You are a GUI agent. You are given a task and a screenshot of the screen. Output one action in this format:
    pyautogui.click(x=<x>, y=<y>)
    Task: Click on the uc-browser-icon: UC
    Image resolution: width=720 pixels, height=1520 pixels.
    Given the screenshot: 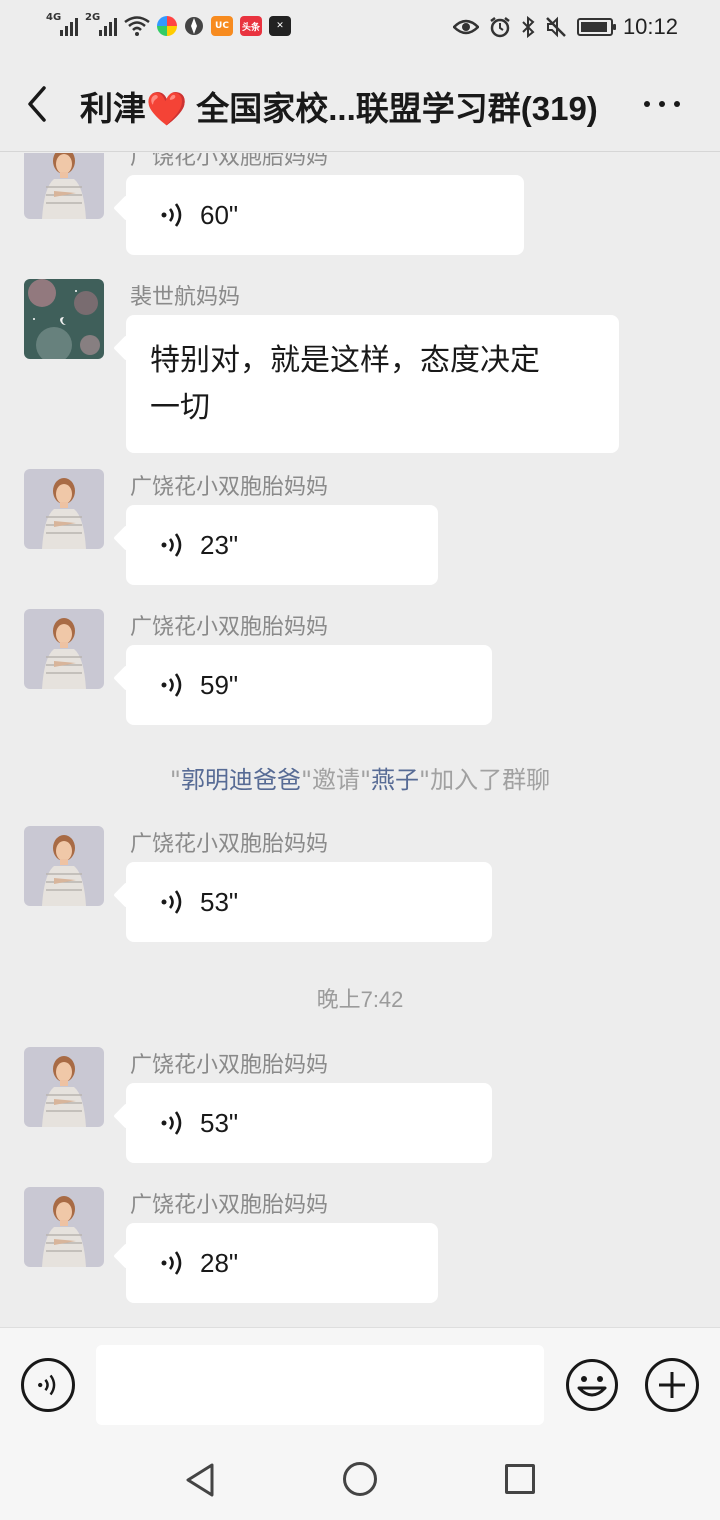 What is the action you would take?
    pyautogui.click(x=222, y=26)
    